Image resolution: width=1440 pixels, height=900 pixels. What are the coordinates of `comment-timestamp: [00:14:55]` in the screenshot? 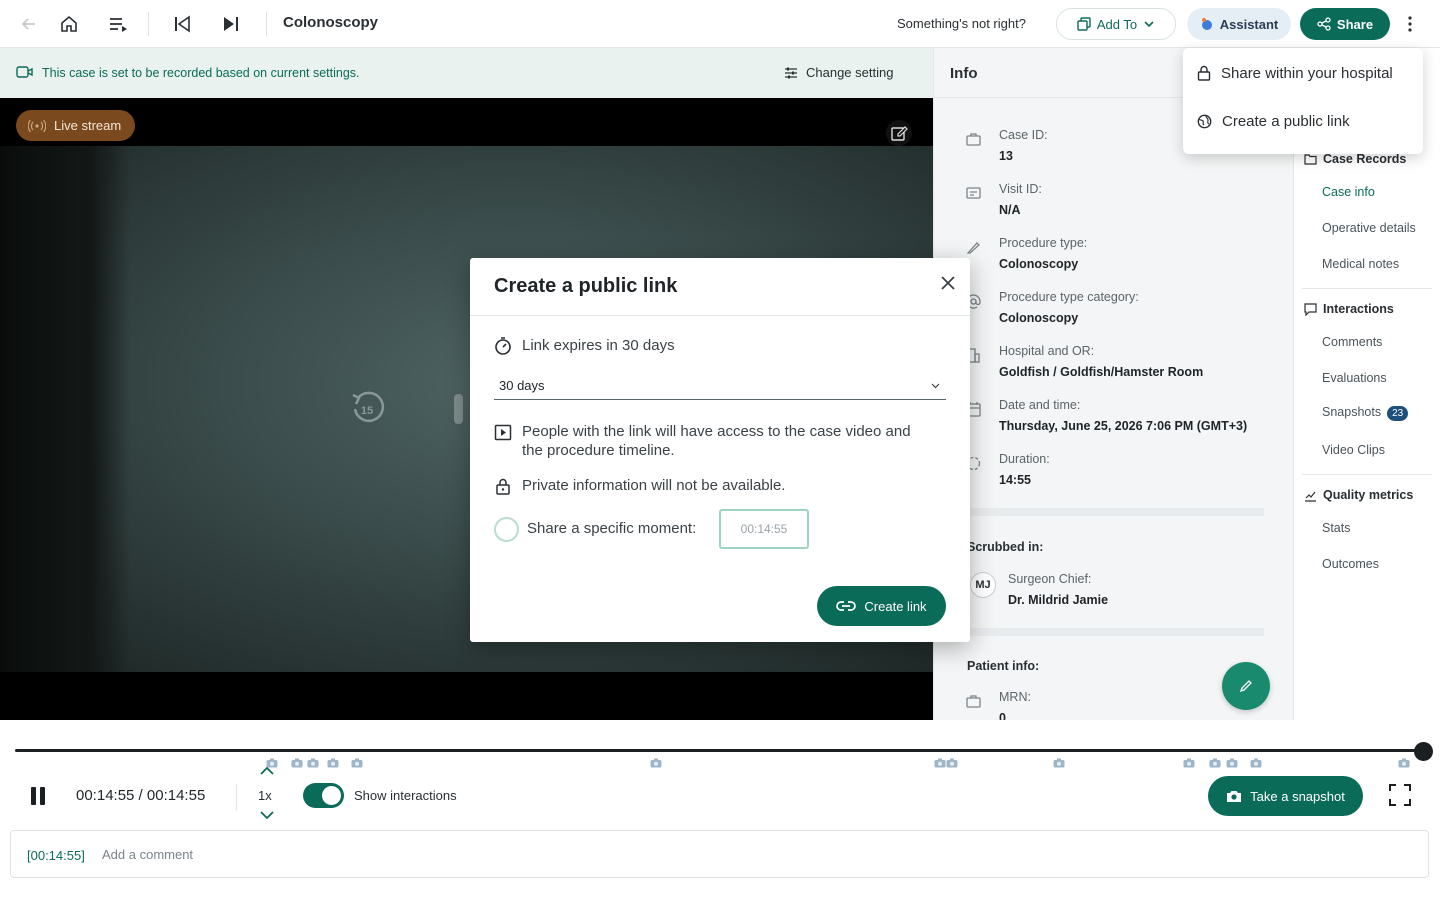 It's located at (56, 855).